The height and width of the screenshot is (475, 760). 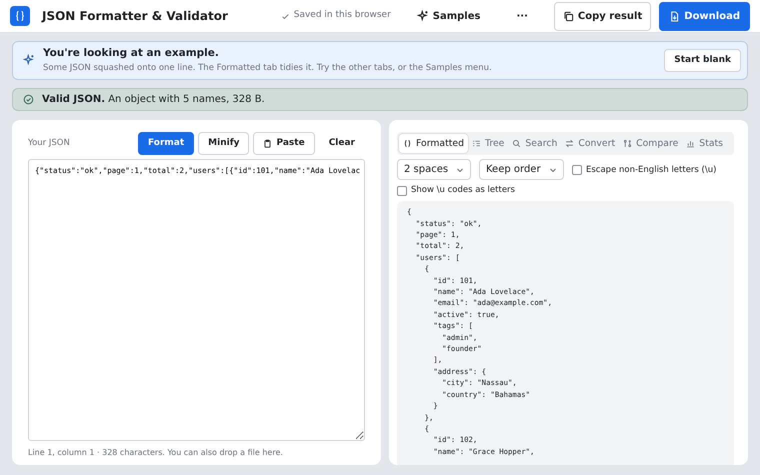 What do you see at coordinates (28, 99) in the screenshot?
I see `check-circle-icon` at bounding box center [28, 99].